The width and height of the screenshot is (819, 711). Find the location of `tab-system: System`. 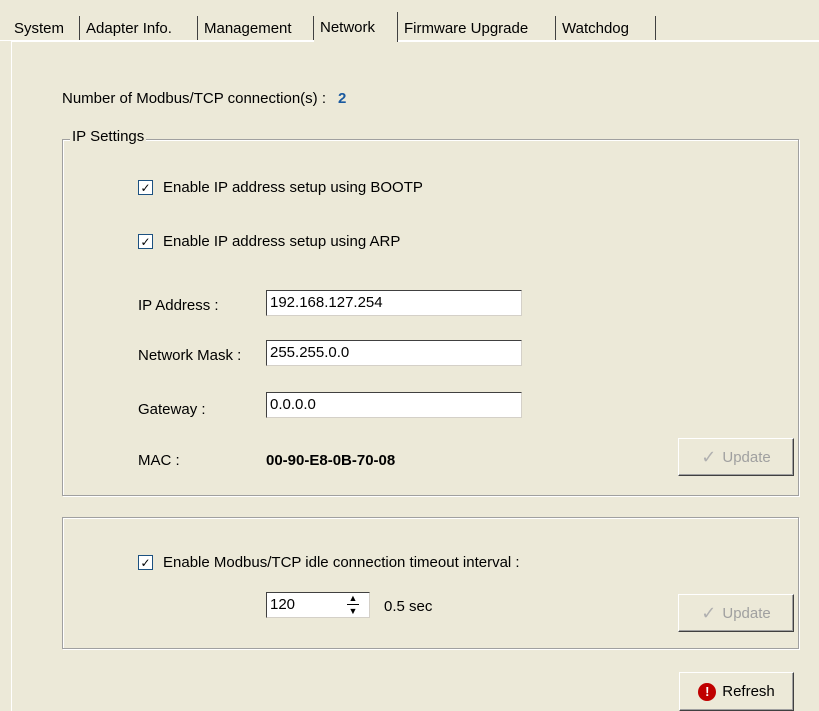

tab-system: System is located at coordinates (44, 28).